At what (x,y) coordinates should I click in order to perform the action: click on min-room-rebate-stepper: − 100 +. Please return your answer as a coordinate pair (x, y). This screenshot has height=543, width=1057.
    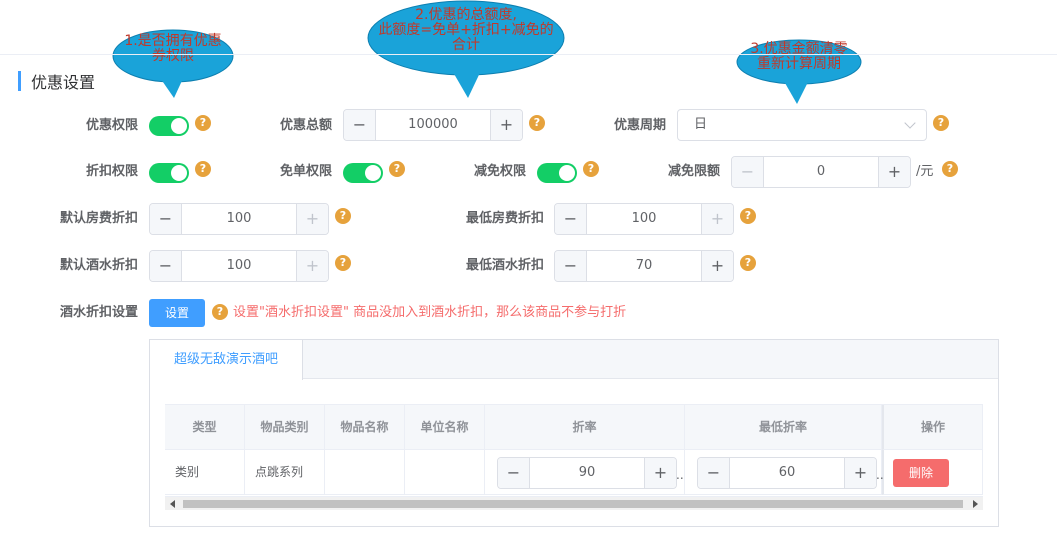
    Looking at the image, I should click on (644, 219).